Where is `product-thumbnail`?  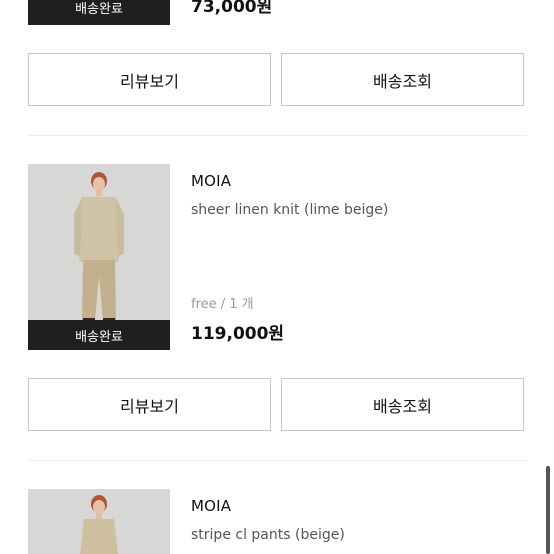
product-thumbnail is located at coordinates (99, 521).